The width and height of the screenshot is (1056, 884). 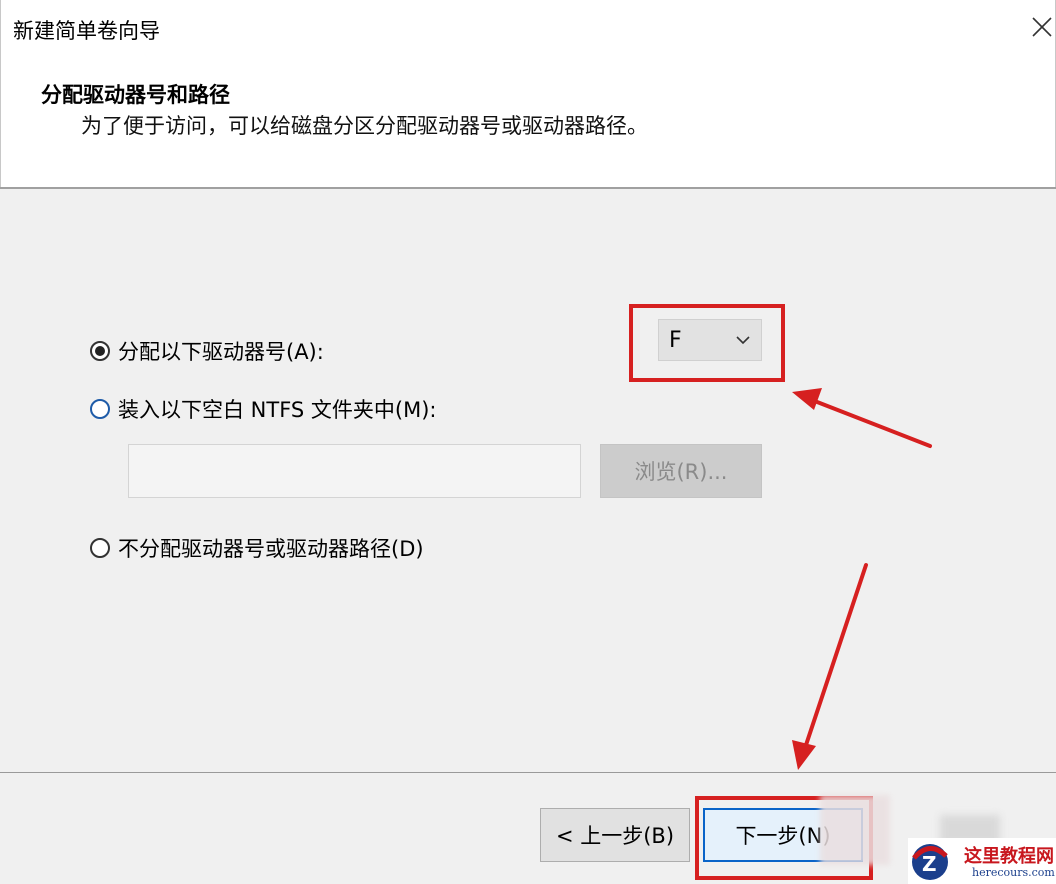 What do you see at coordinates (528, 188) in the screenshot?
I see `header-divider` at bounding box center [528, 188].